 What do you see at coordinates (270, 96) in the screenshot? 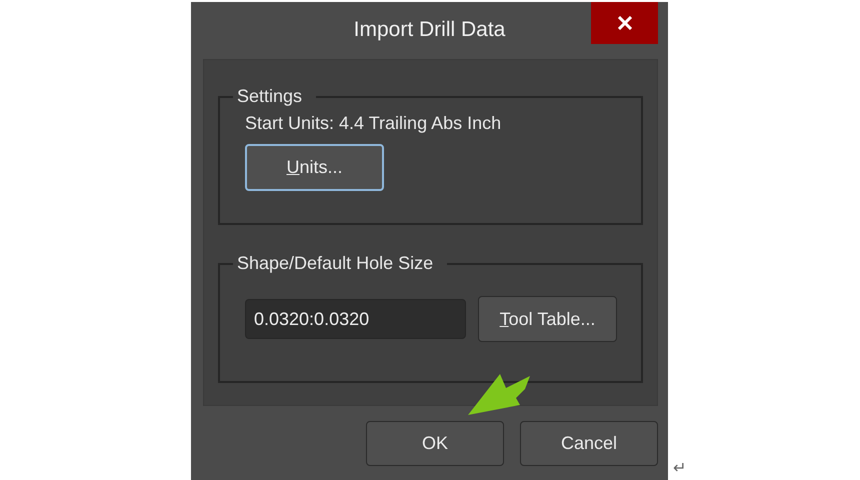
I see `group-label: Settings` at bounding box center [270, 96].